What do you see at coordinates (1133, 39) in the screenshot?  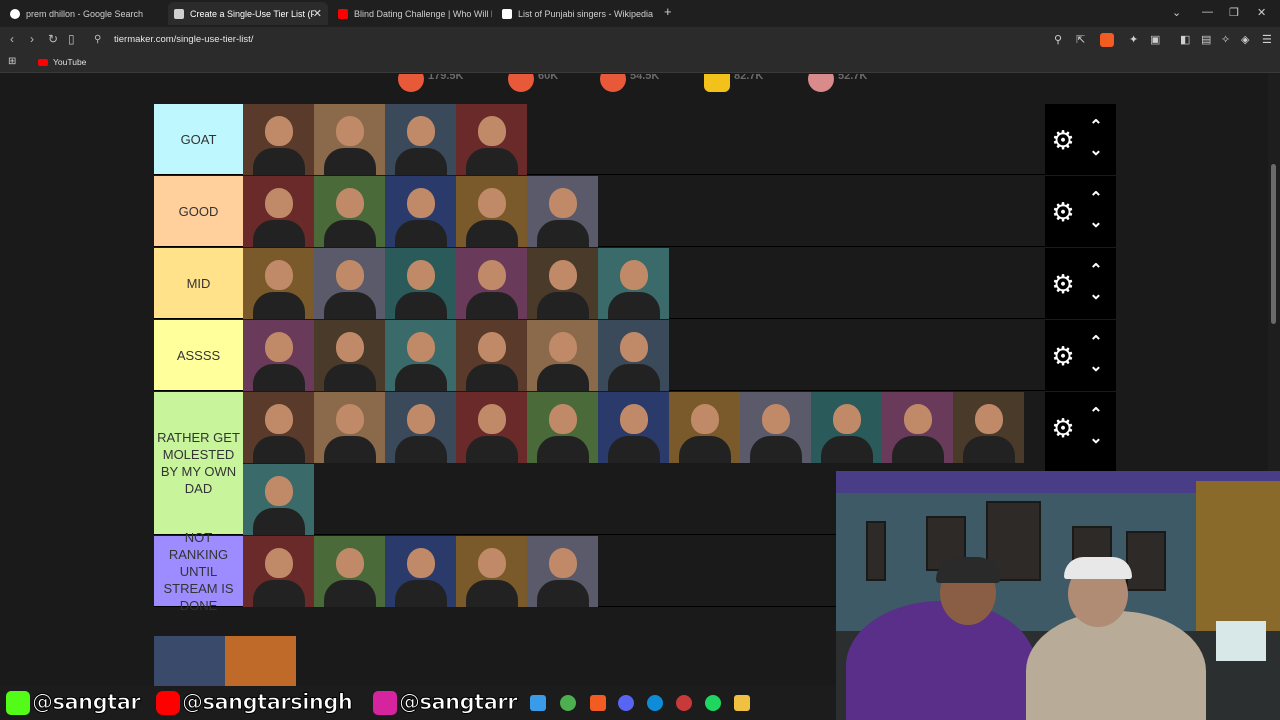 I see `extensions-icon: ✦` at bounding box center [1133, 39].